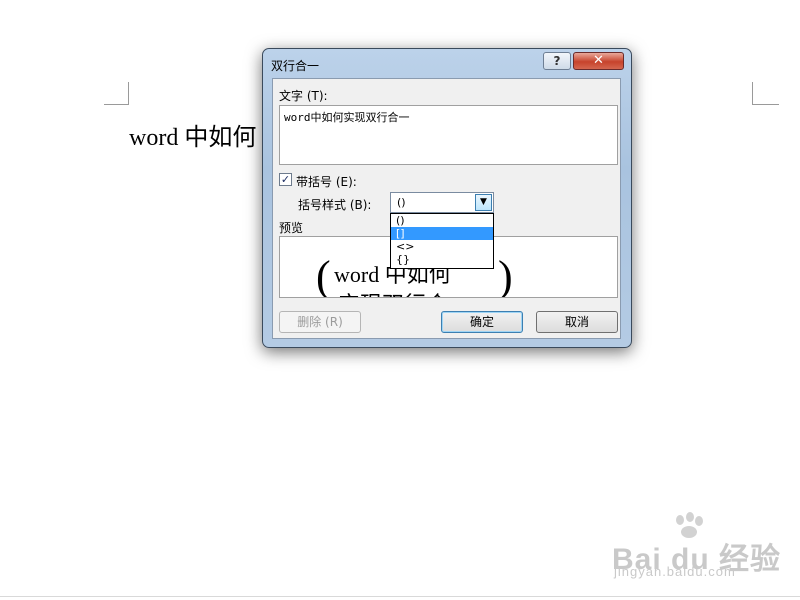 The image size is (800, 600). Describe the element at coordinates (442, 202) in the screenshot. I see `bracket-style-select: () ▼` at that location.